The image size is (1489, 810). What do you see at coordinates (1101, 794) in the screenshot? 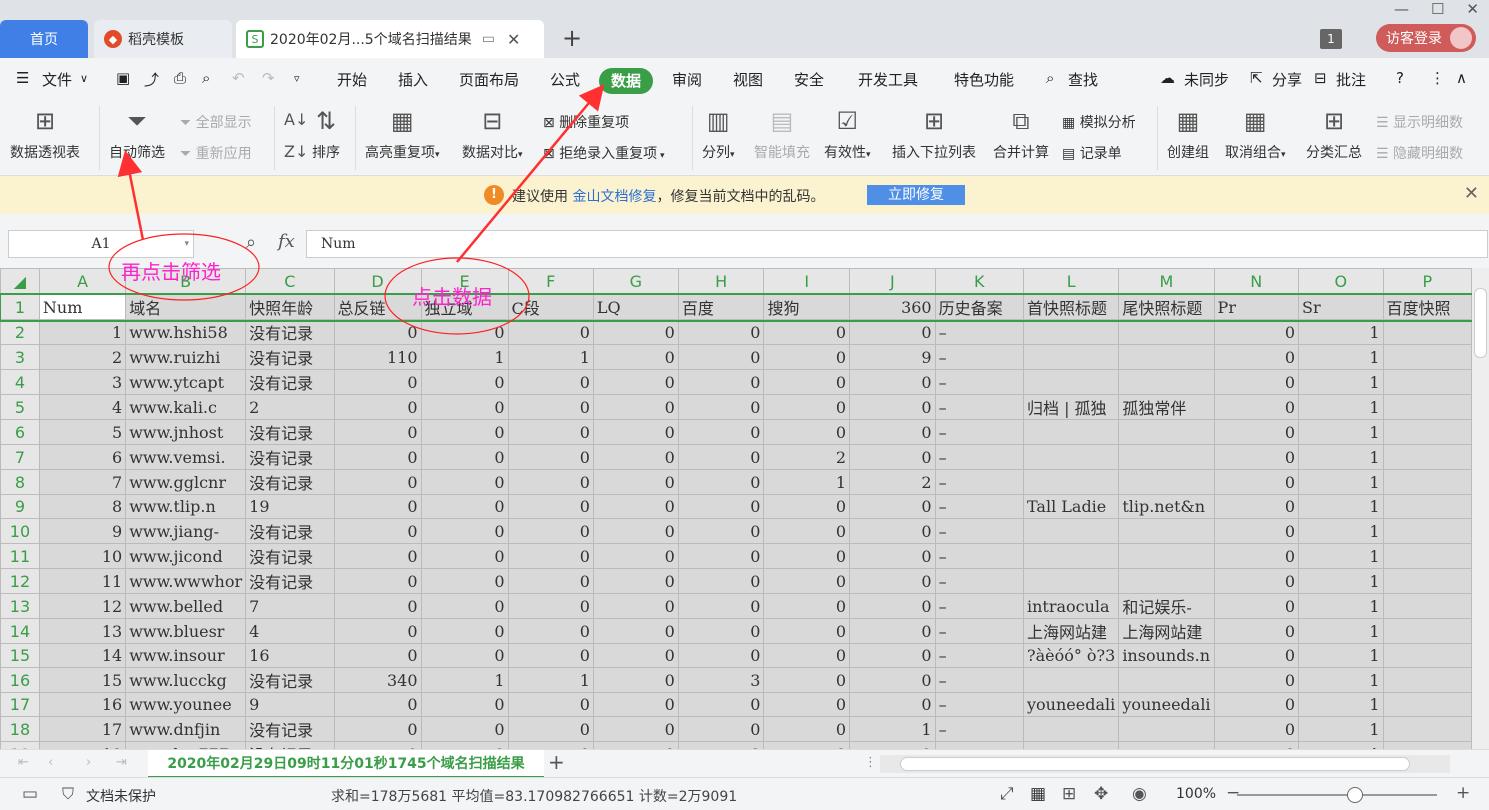
I see `reading-mode-icon: ✥` at bounding box center [1101, 794].